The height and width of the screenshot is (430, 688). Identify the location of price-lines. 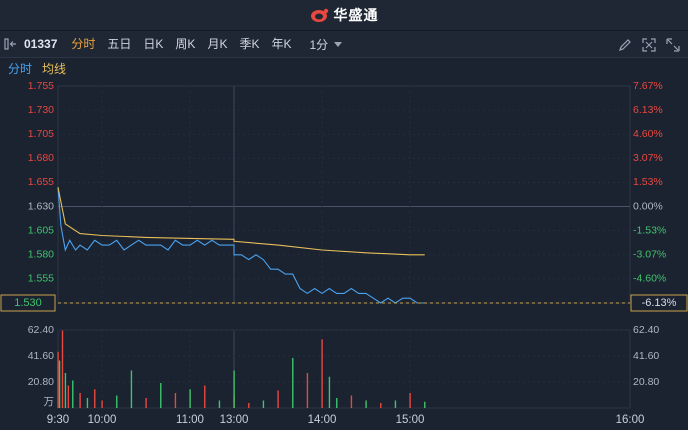
(241, 245).